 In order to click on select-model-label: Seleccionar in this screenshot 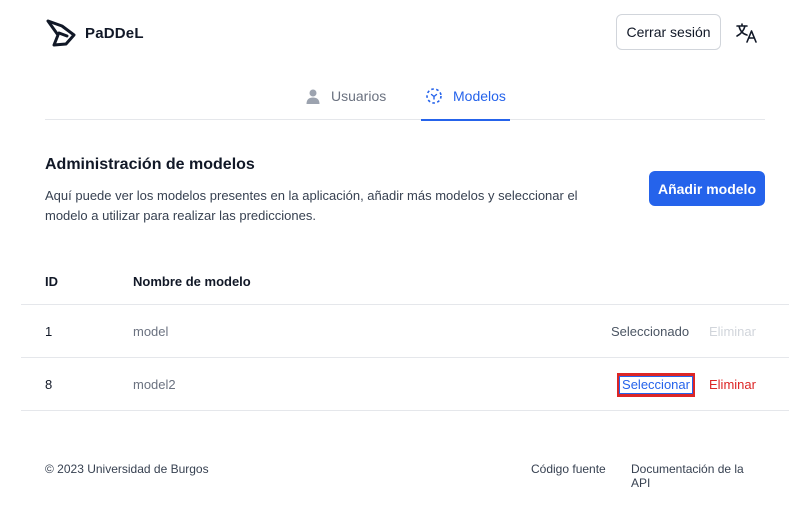, I will do `click(656, 385)`.